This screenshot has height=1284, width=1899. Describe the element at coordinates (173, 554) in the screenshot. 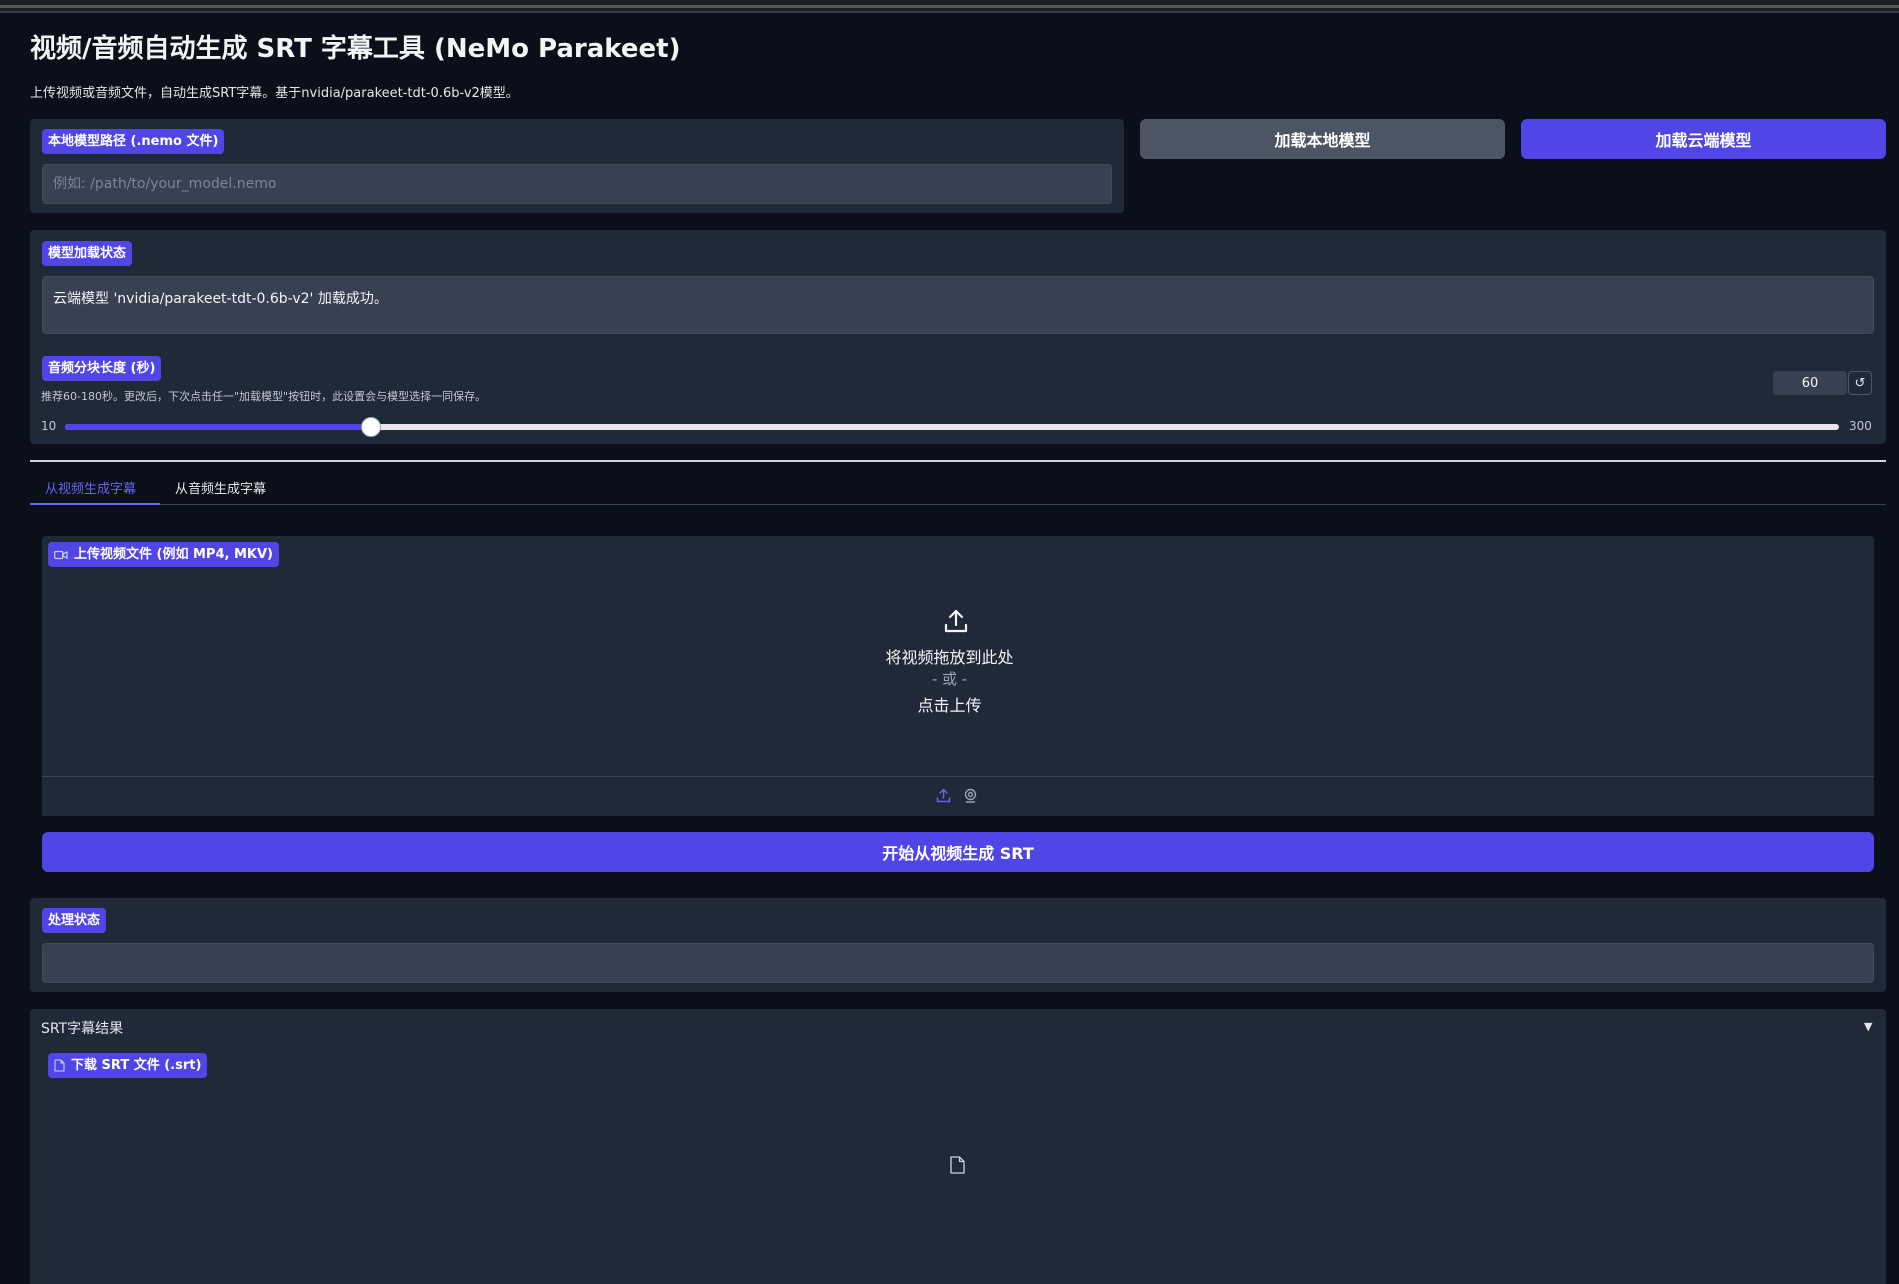

I see `video-upload-label-text: 上传视频文件 (例如 MP4, MKV)` at that location.